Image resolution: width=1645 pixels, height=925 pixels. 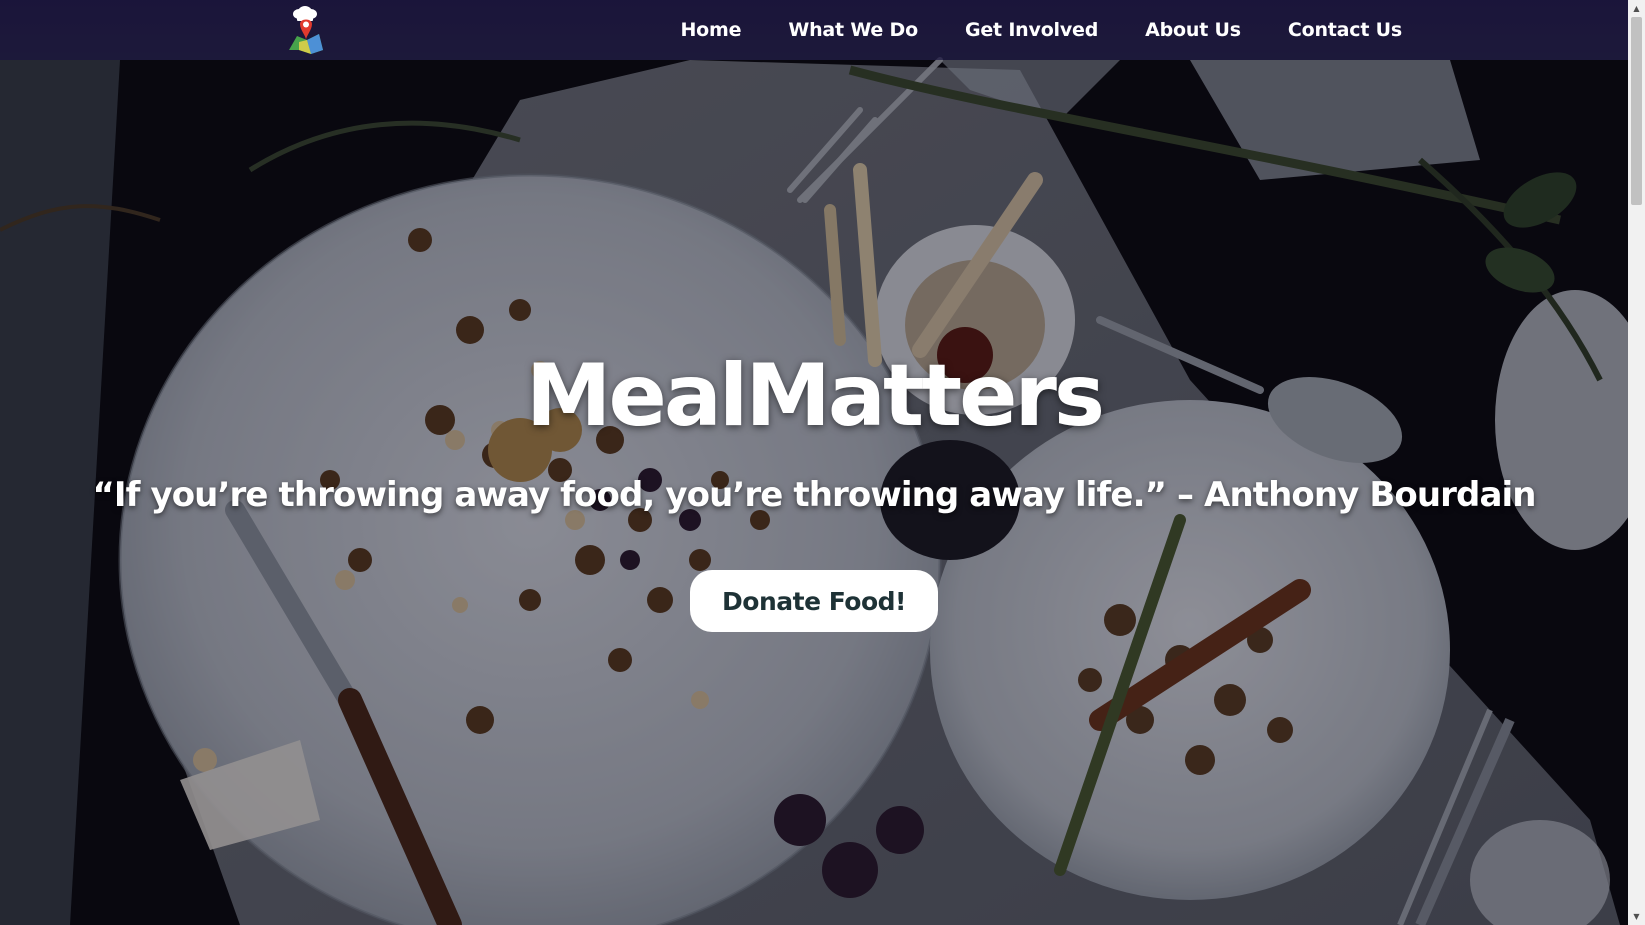 What do you see at coordinates (853, 30) in the screenshot?
I see `nav-what-we-do: What We Do` at bounding box center [853, 30].